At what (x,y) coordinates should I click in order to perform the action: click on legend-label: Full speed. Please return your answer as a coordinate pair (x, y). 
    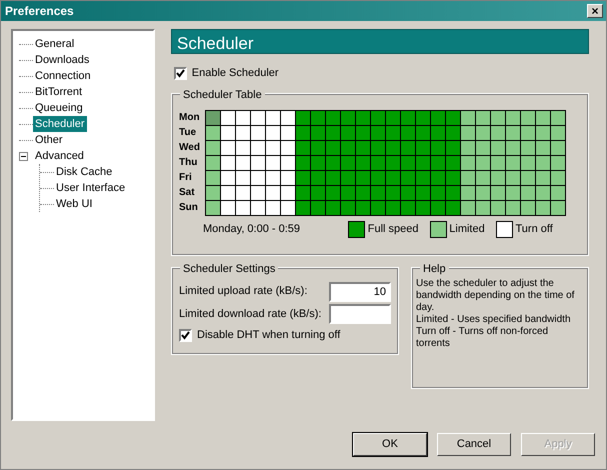
    Looking at the image, I should click on (393, 229).